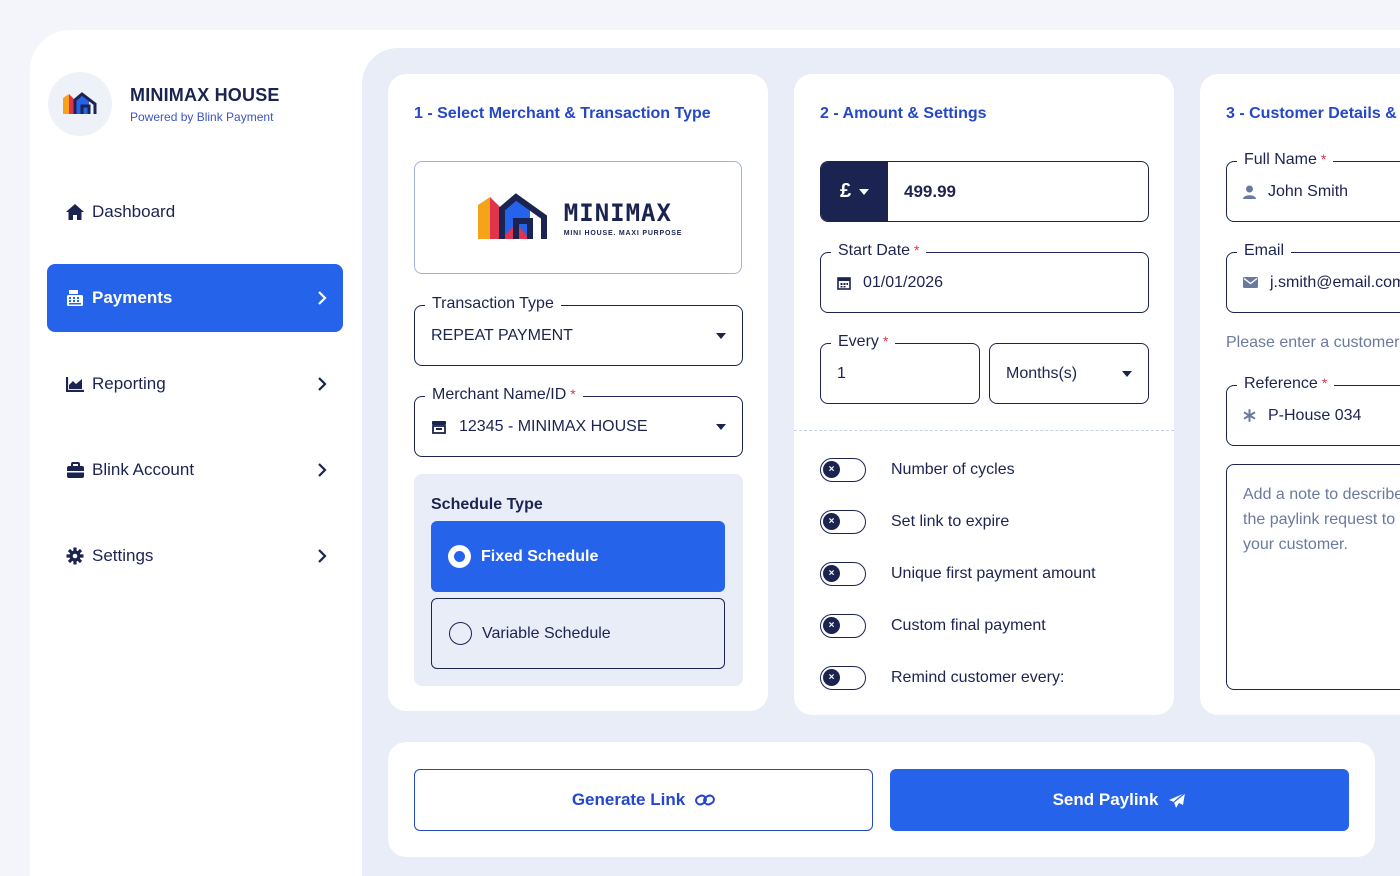  I want to click on brand-header: MINIMAX HOUSE Powered by Blink Payment, so click(164, 104).